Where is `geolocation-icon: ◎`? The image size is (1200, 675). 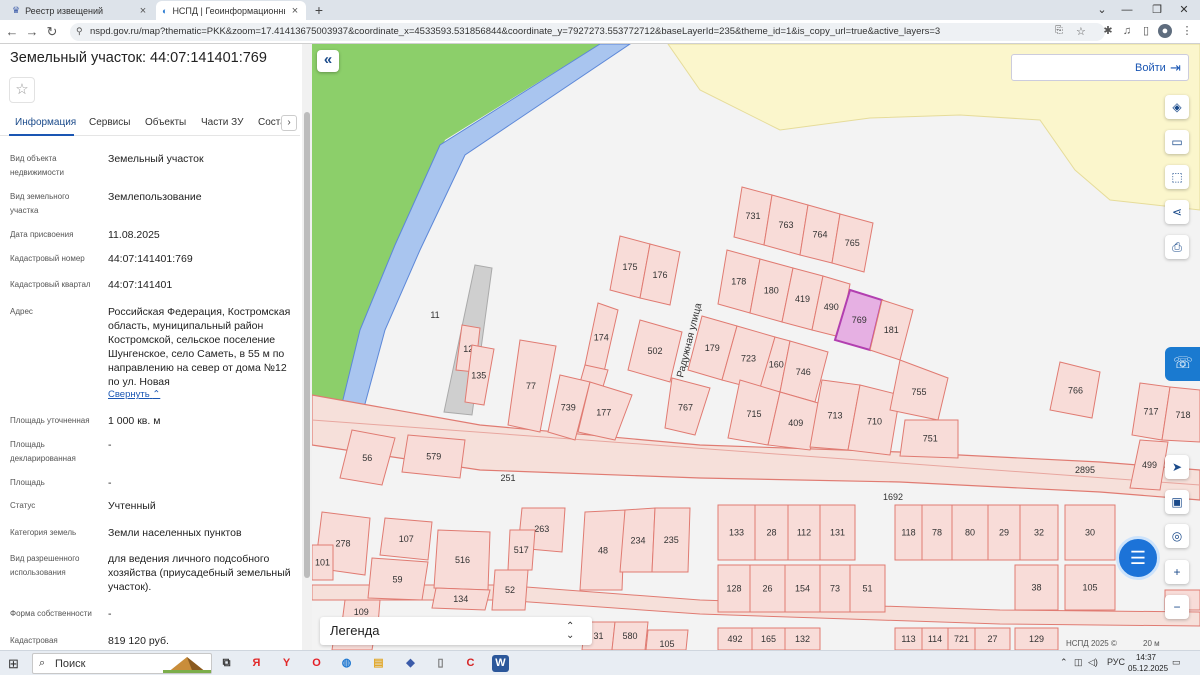
geolocation-icon: ◎ is located at coordinates (1177, 536).